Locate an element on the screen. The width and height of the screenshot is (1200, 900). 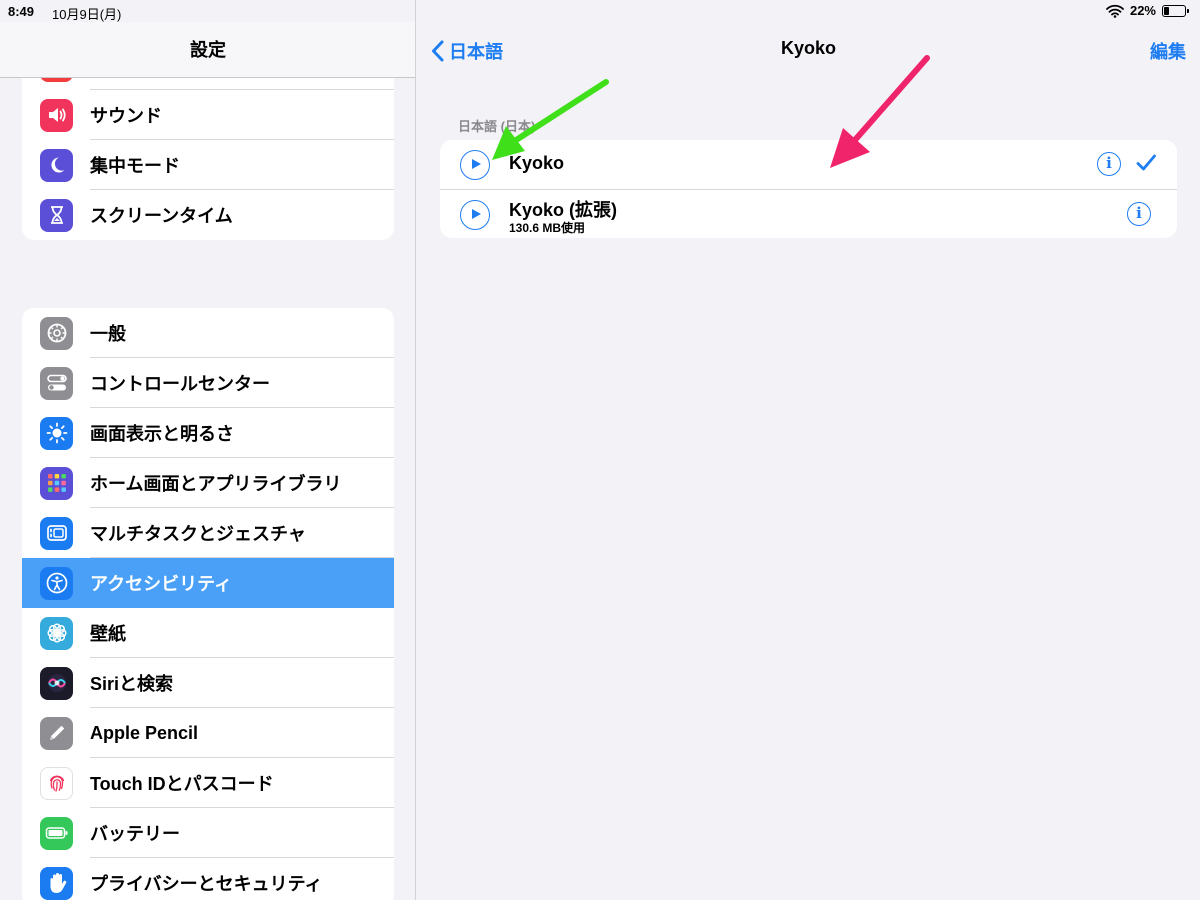
sidebar-item-label: サウンド is located at coordinates (126, 116).